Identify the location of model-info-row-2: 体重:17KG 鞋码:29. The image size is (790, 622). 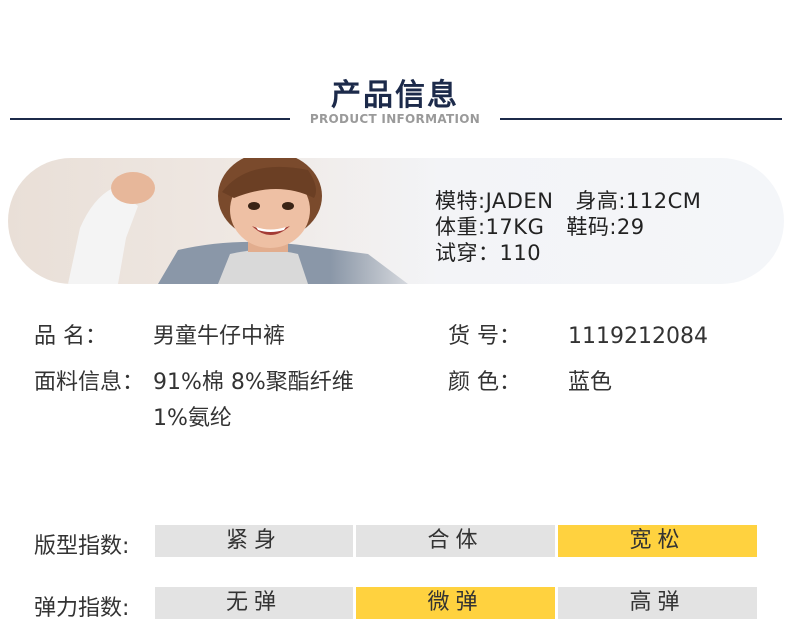
(568, 227).